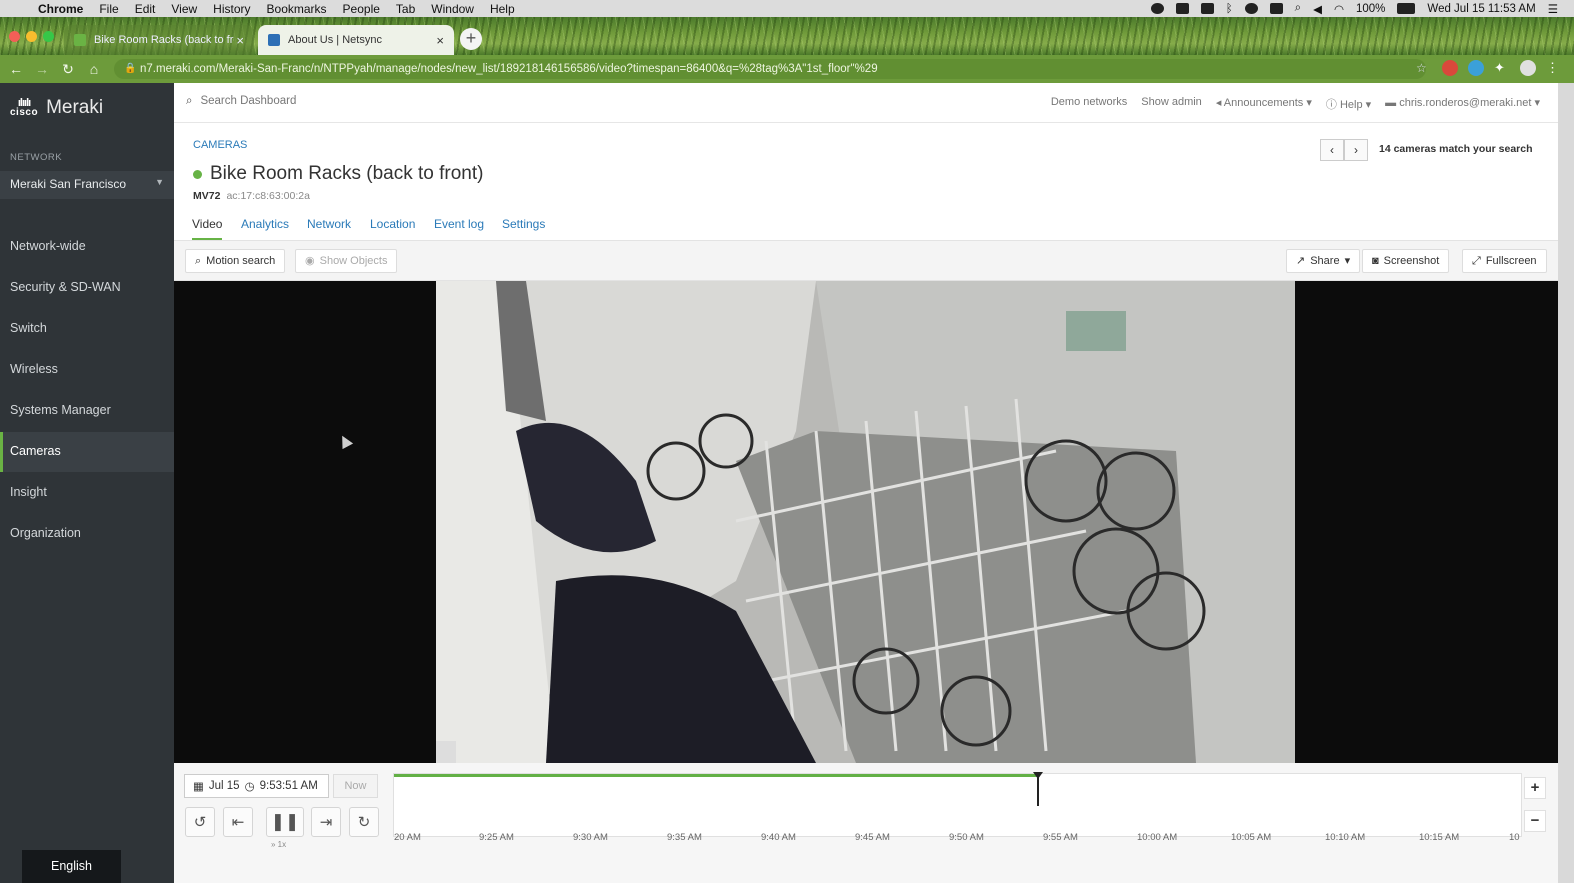  Describe the element at coordinates (1476, 68) in the screenshot. I see `extension-blue-icon` at that location.